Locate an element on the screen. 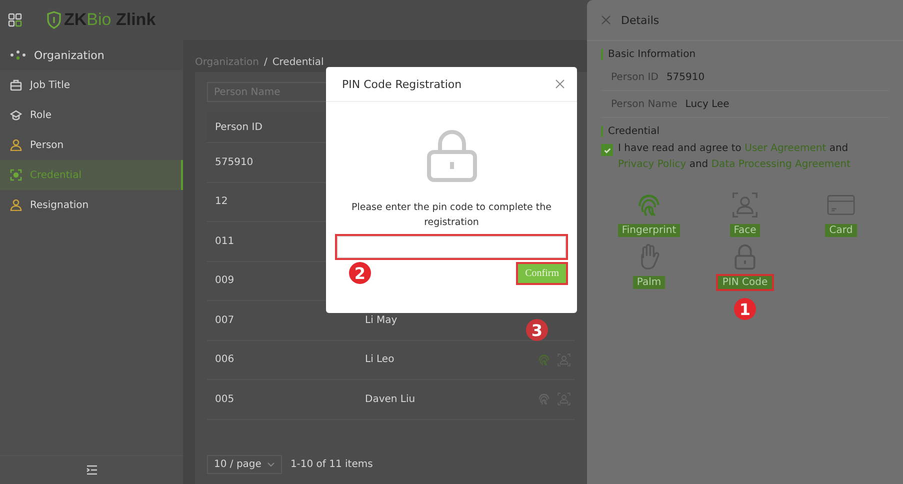  agreement-checkbox is located at coordinates (607, 150).